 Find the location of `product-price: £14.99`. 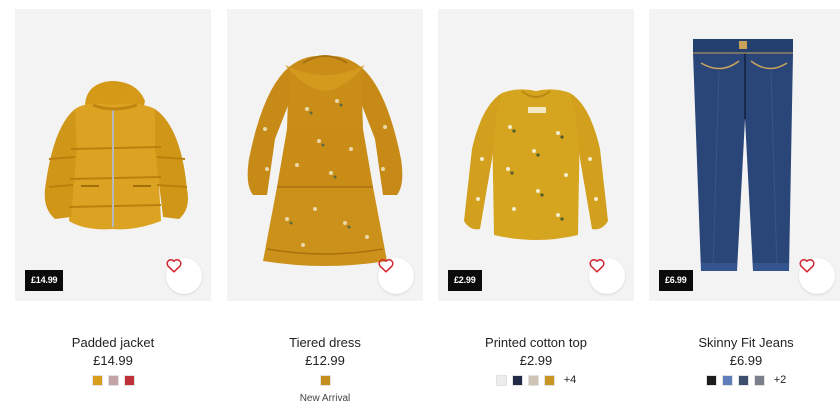

product-price: £14.99 is located at coordinates (113, 360).